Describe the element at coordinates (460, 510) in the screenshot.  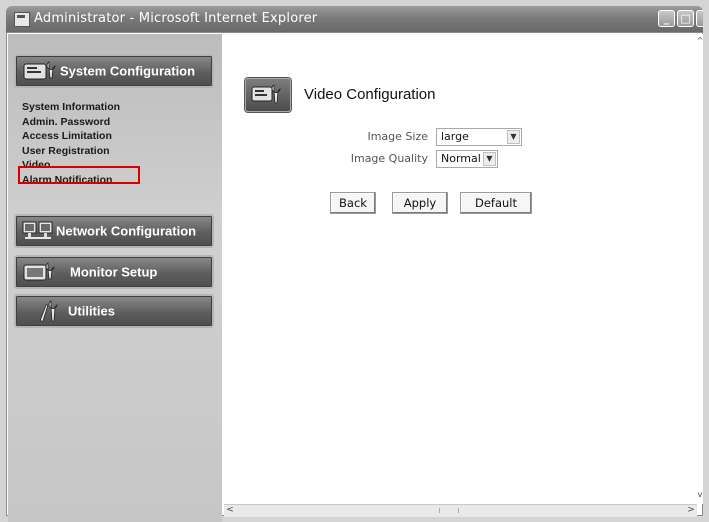
I see `horizontal-scrollbar: < >` at that location.